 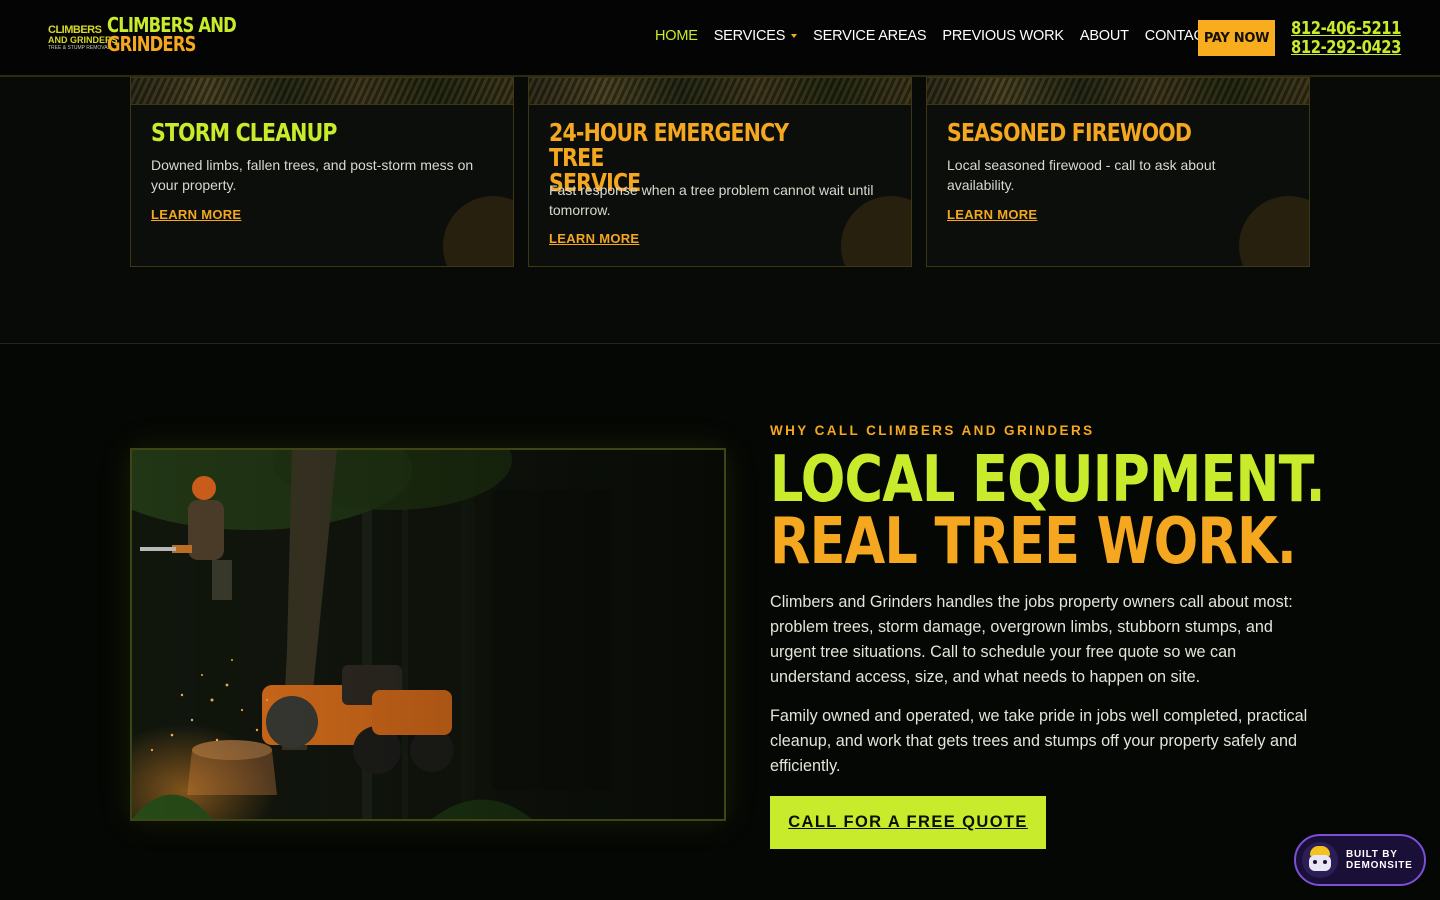 What do you see at coordinates (676, 36) in the screenshot?
I see `nav-home: HOME` at bounding box center [676, 36].